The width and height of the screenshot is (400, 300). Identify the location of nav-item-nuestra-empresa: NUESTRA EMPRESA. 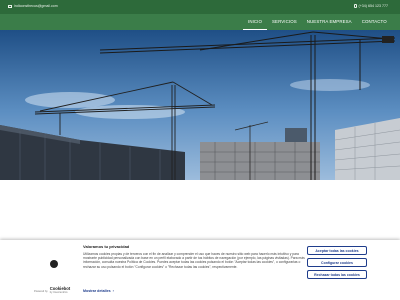
(329, 22).